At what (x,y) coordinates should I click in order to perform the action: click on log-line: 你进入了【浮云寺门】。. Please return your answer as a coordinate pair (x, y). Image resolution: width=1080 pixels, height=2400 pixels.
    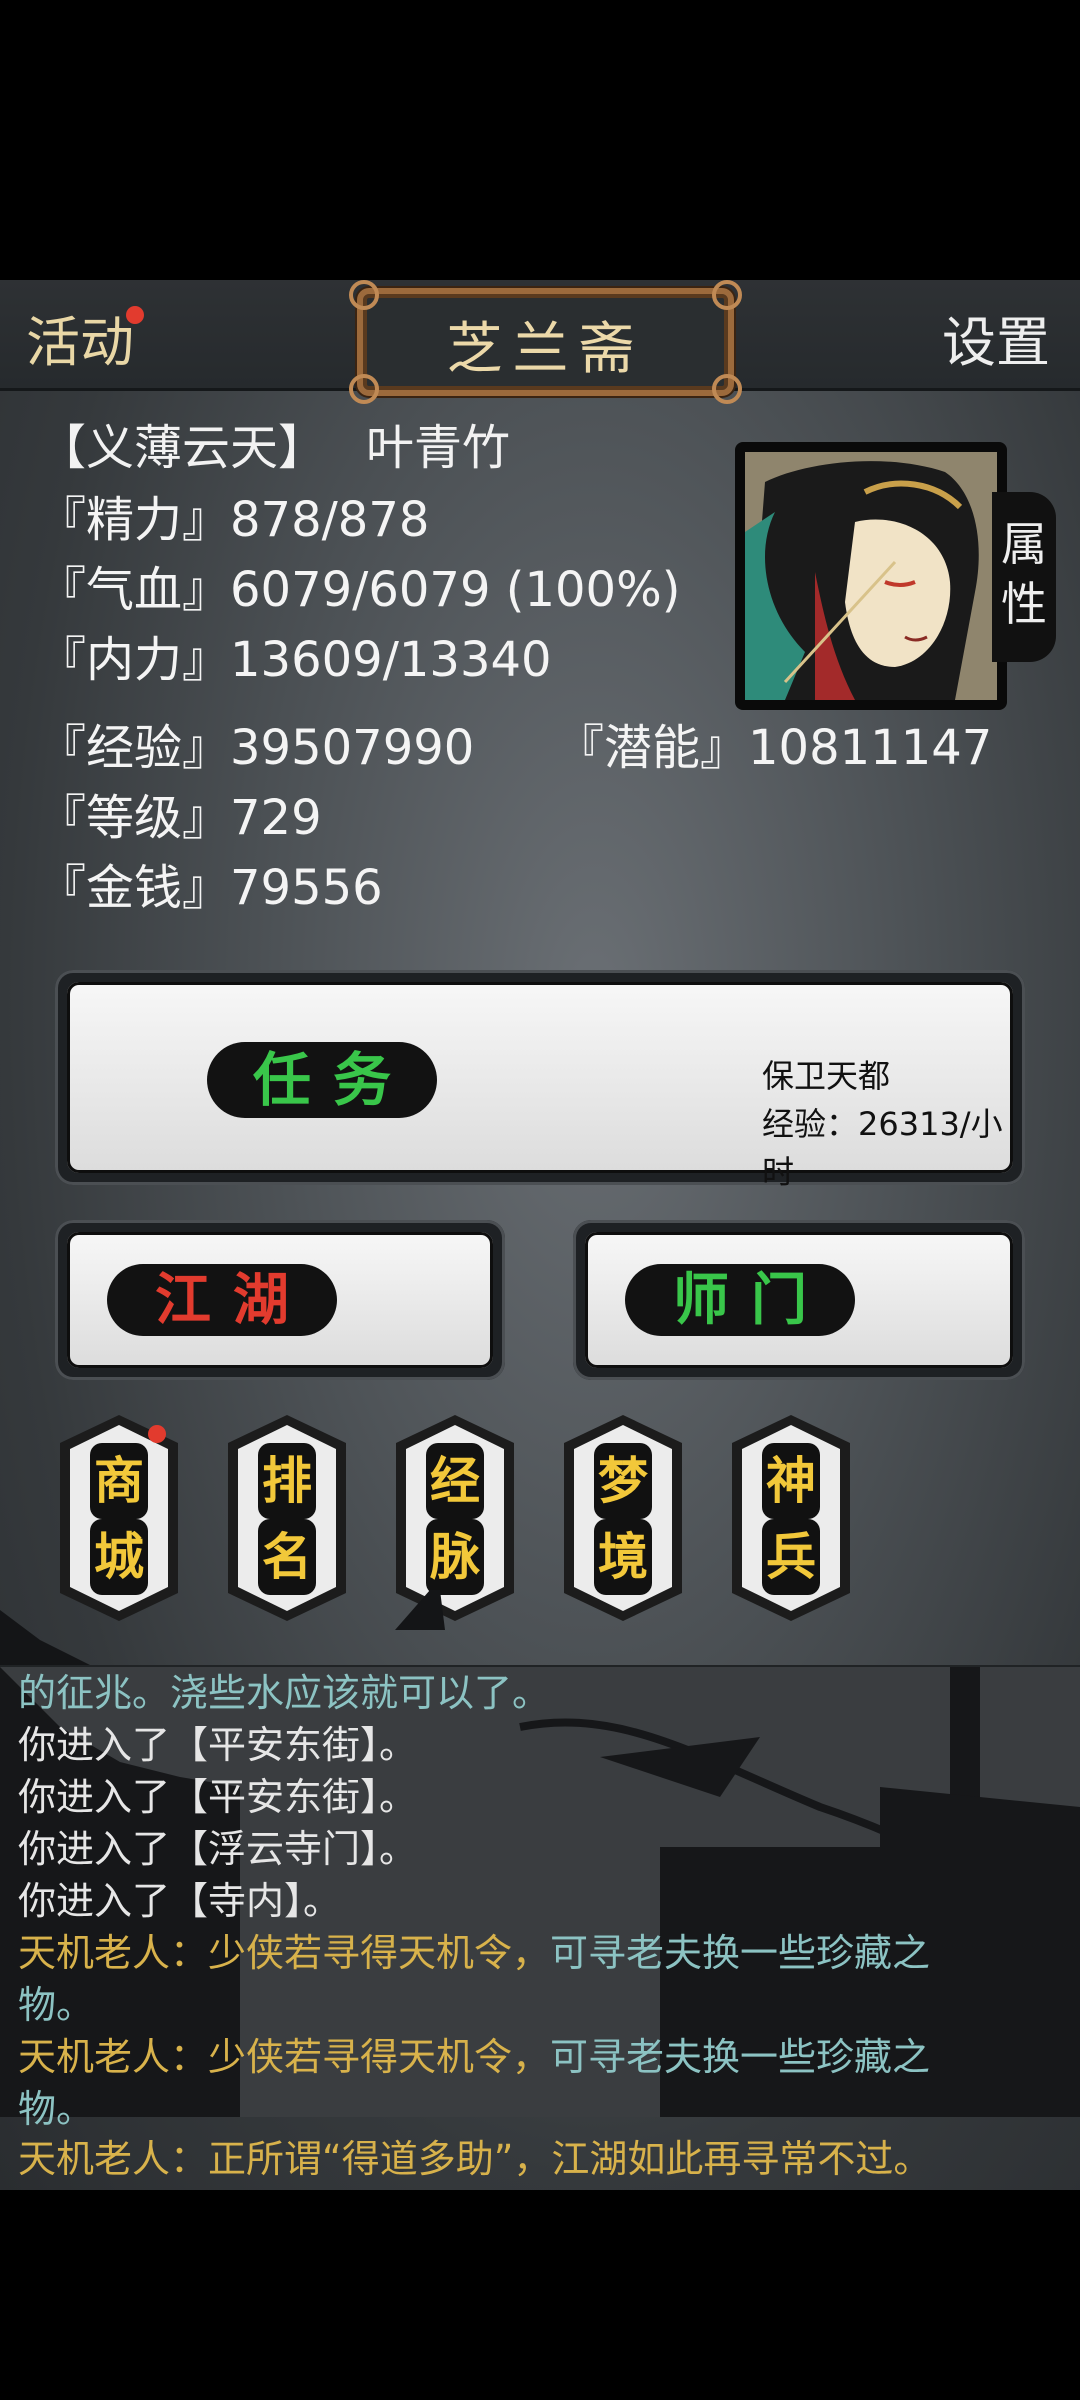
    Looking at the image, I should click on (218, 1849).